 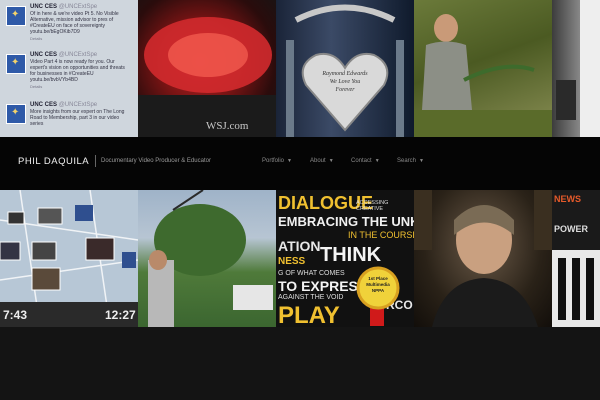 I want to click on poster-line: THINK, so click(x=351, y=255).